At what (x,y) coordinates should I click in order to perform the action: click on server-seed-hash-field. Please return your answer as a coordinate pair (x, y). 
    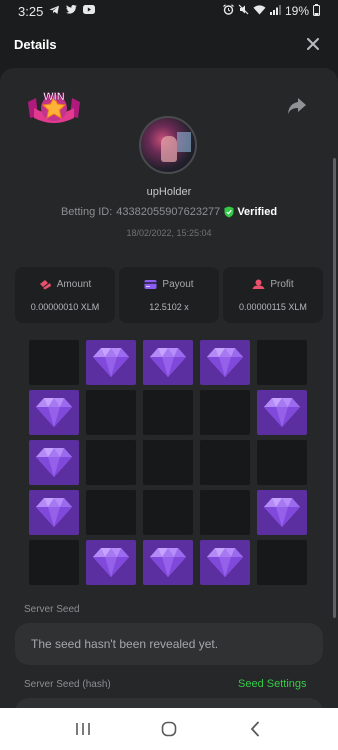
    Looking at the image, I should click on (169, 703).